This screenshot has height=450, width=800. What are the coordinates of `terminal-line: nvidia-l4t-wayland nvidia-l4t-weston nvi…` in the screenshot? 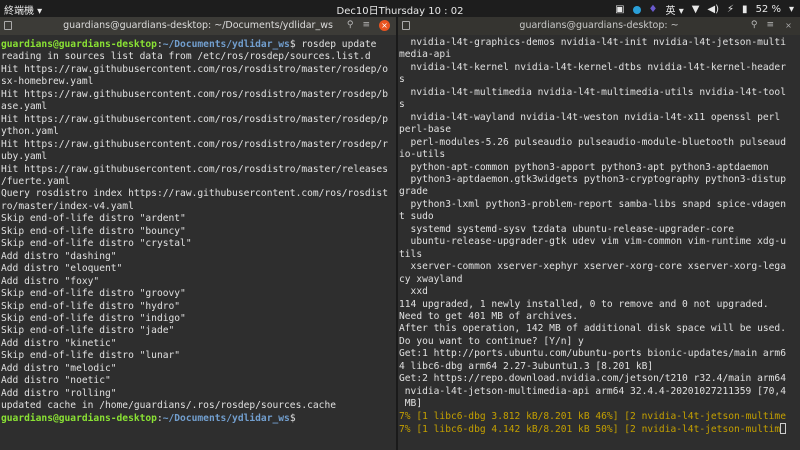 It's located at (599, 118).